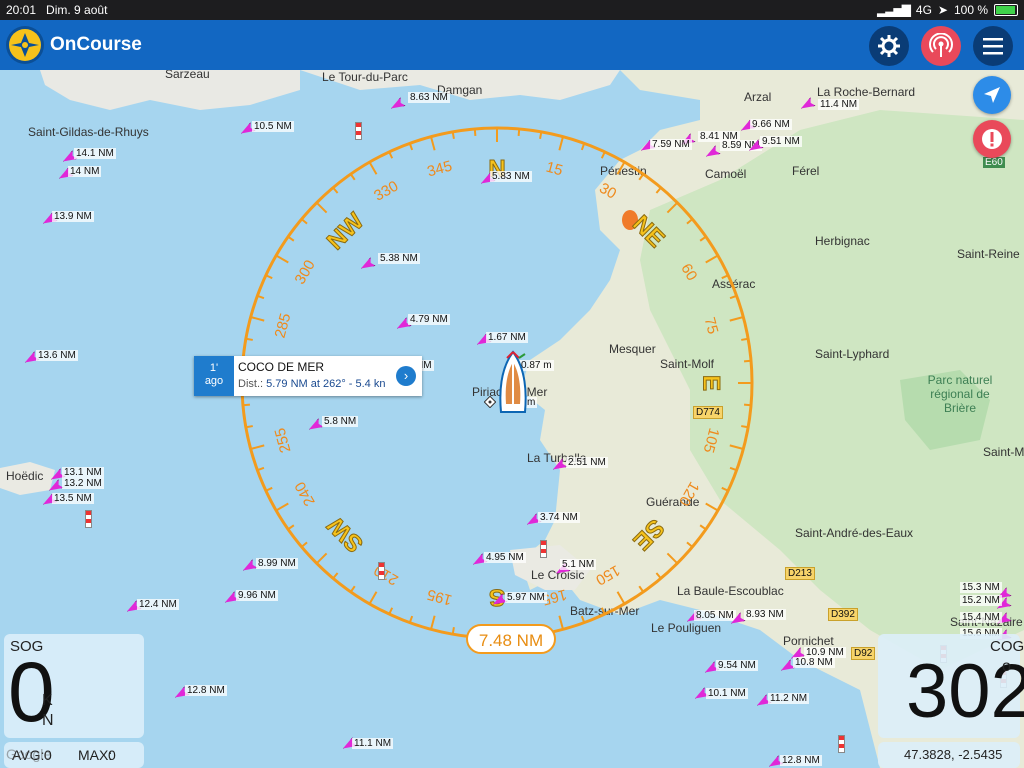 The width and height of the screenshot is (1024, 768). What do you see at coordinates (951, 686) in the screenshot?
I see `cog-panel: COG 302 o` at bounding box center [951, 686].